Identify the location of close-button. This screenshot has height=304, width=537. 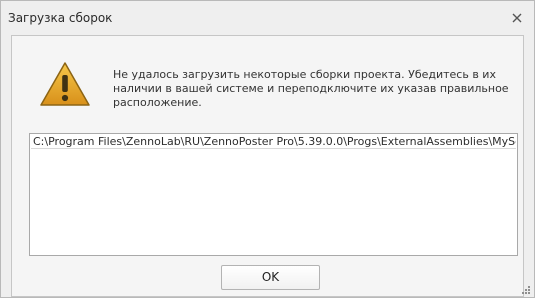
(517, 18).